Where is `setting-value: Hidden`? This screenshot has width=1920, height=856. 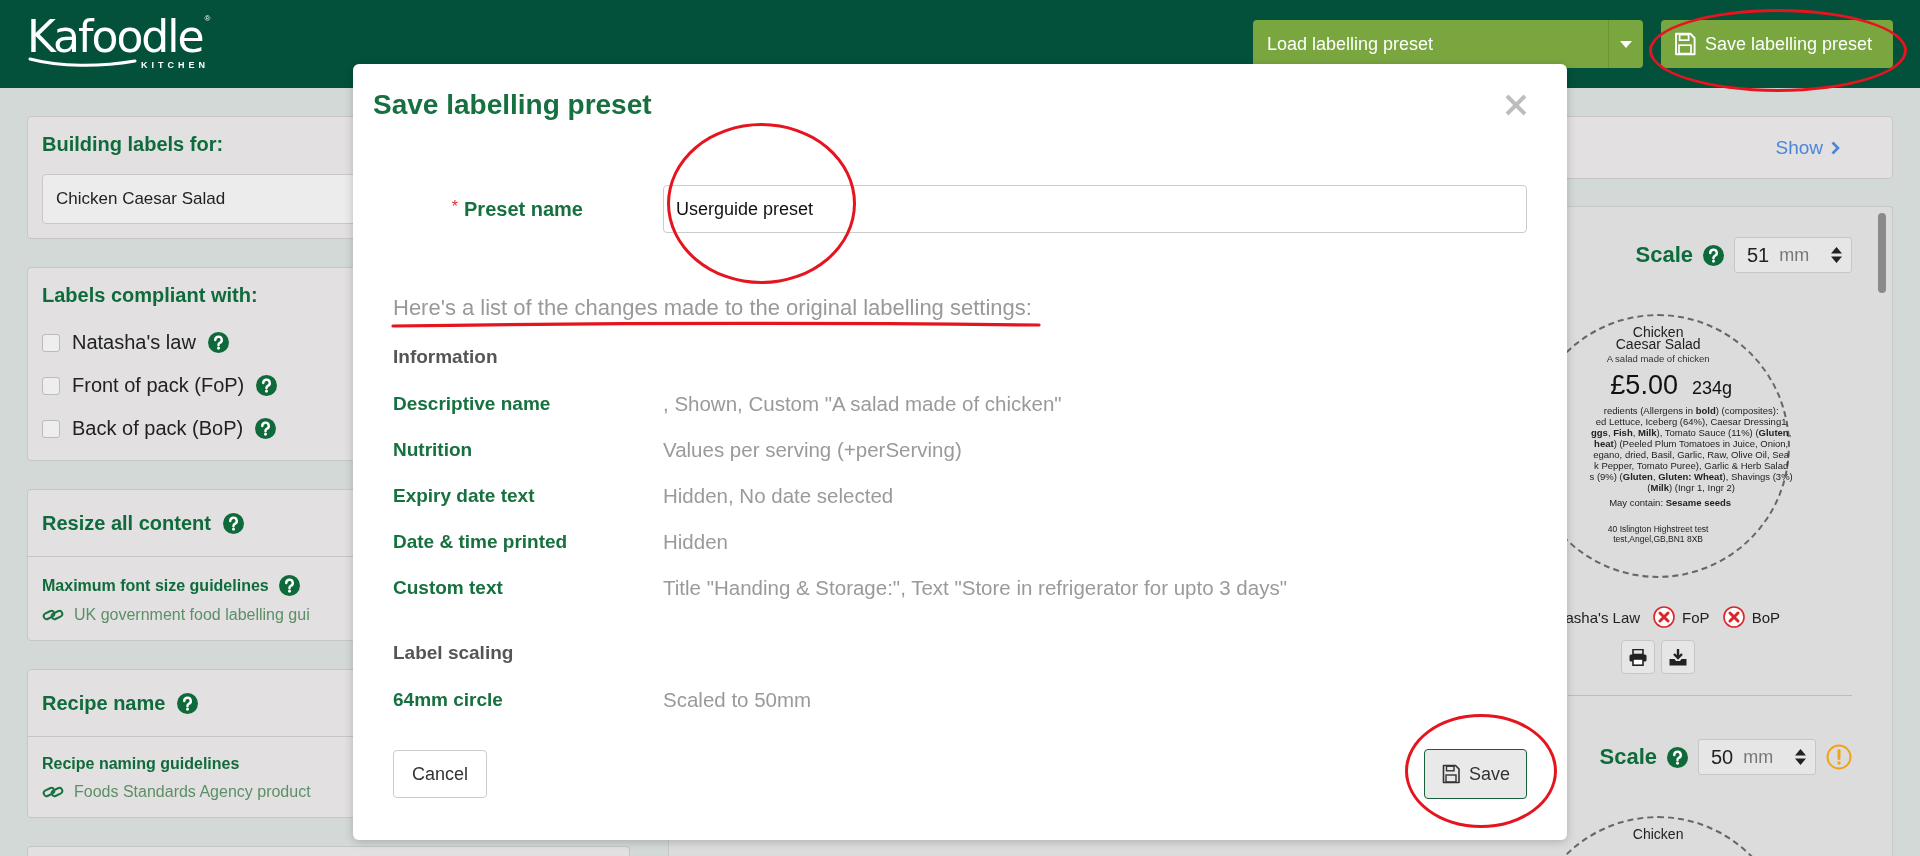
setting-value: Hidden is located at coordinates (695, 542).